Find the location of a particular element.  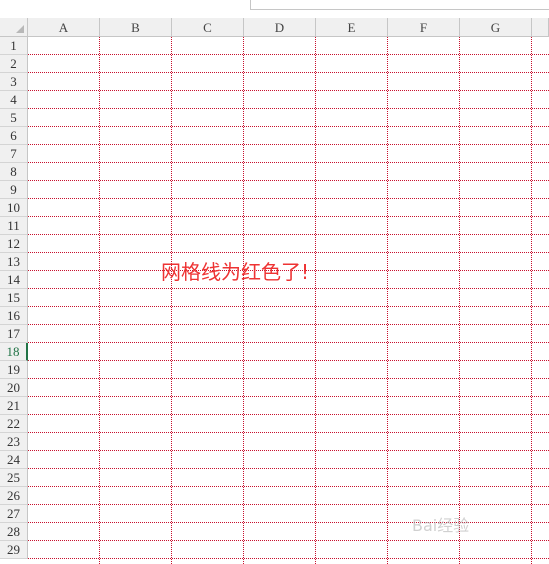

row-header-25: 25 is located at coordinates (14, 478).